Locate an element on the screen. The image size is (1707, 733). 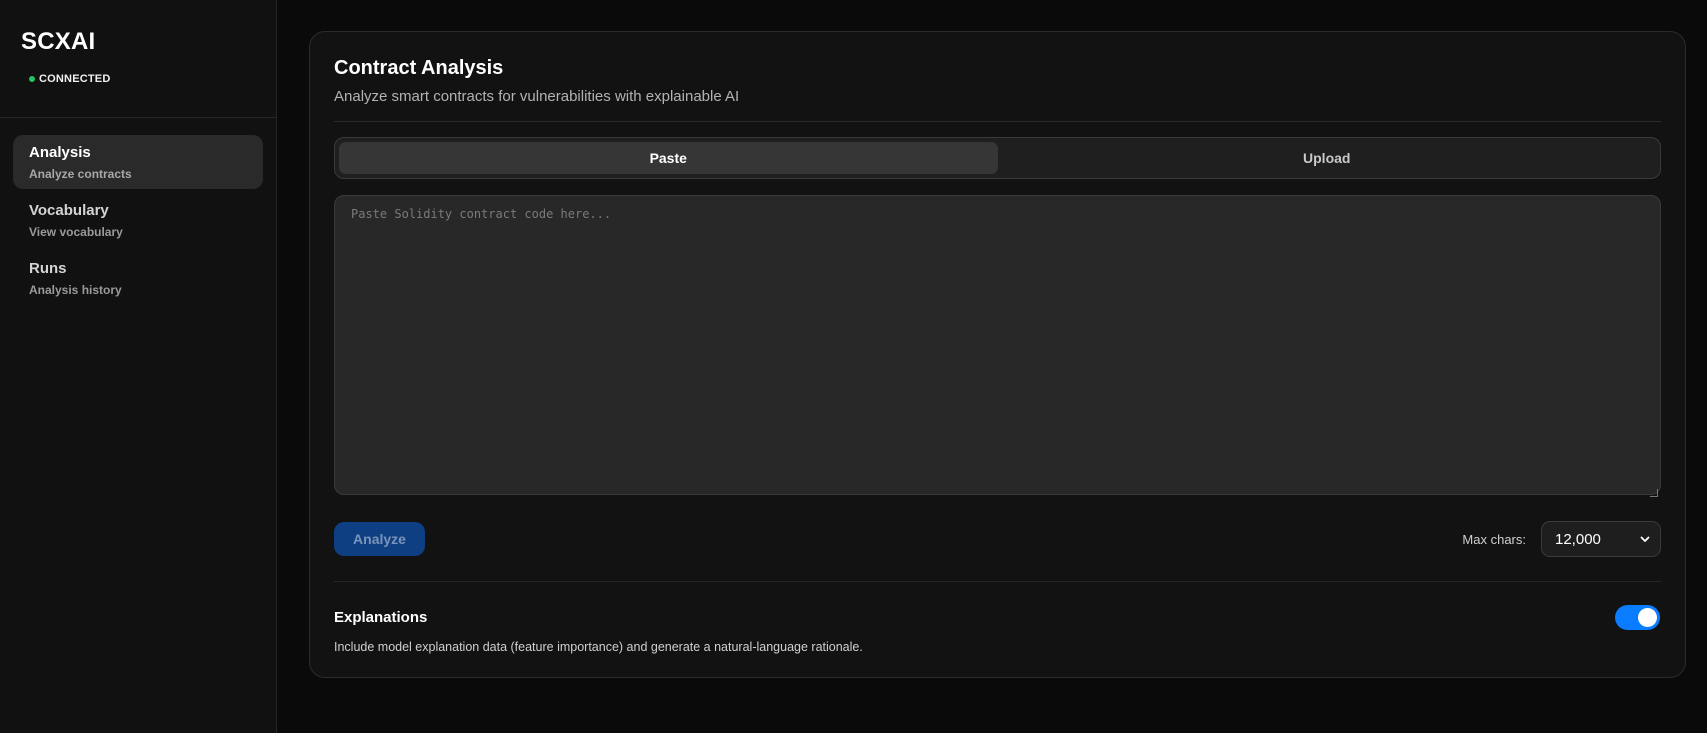
status-text: CONNECTED is located at coordinates (75, 79).